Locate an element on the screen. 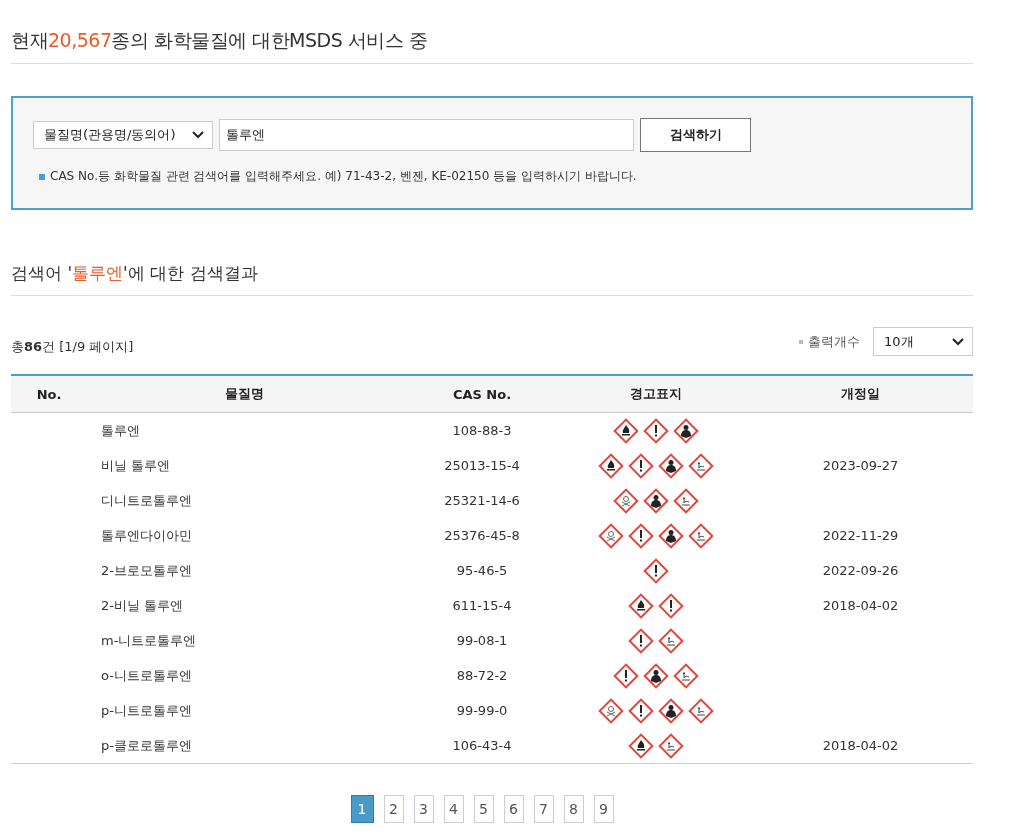  result-count: 총86건 [1/9 페이지] is located at coordinates (72, 346).